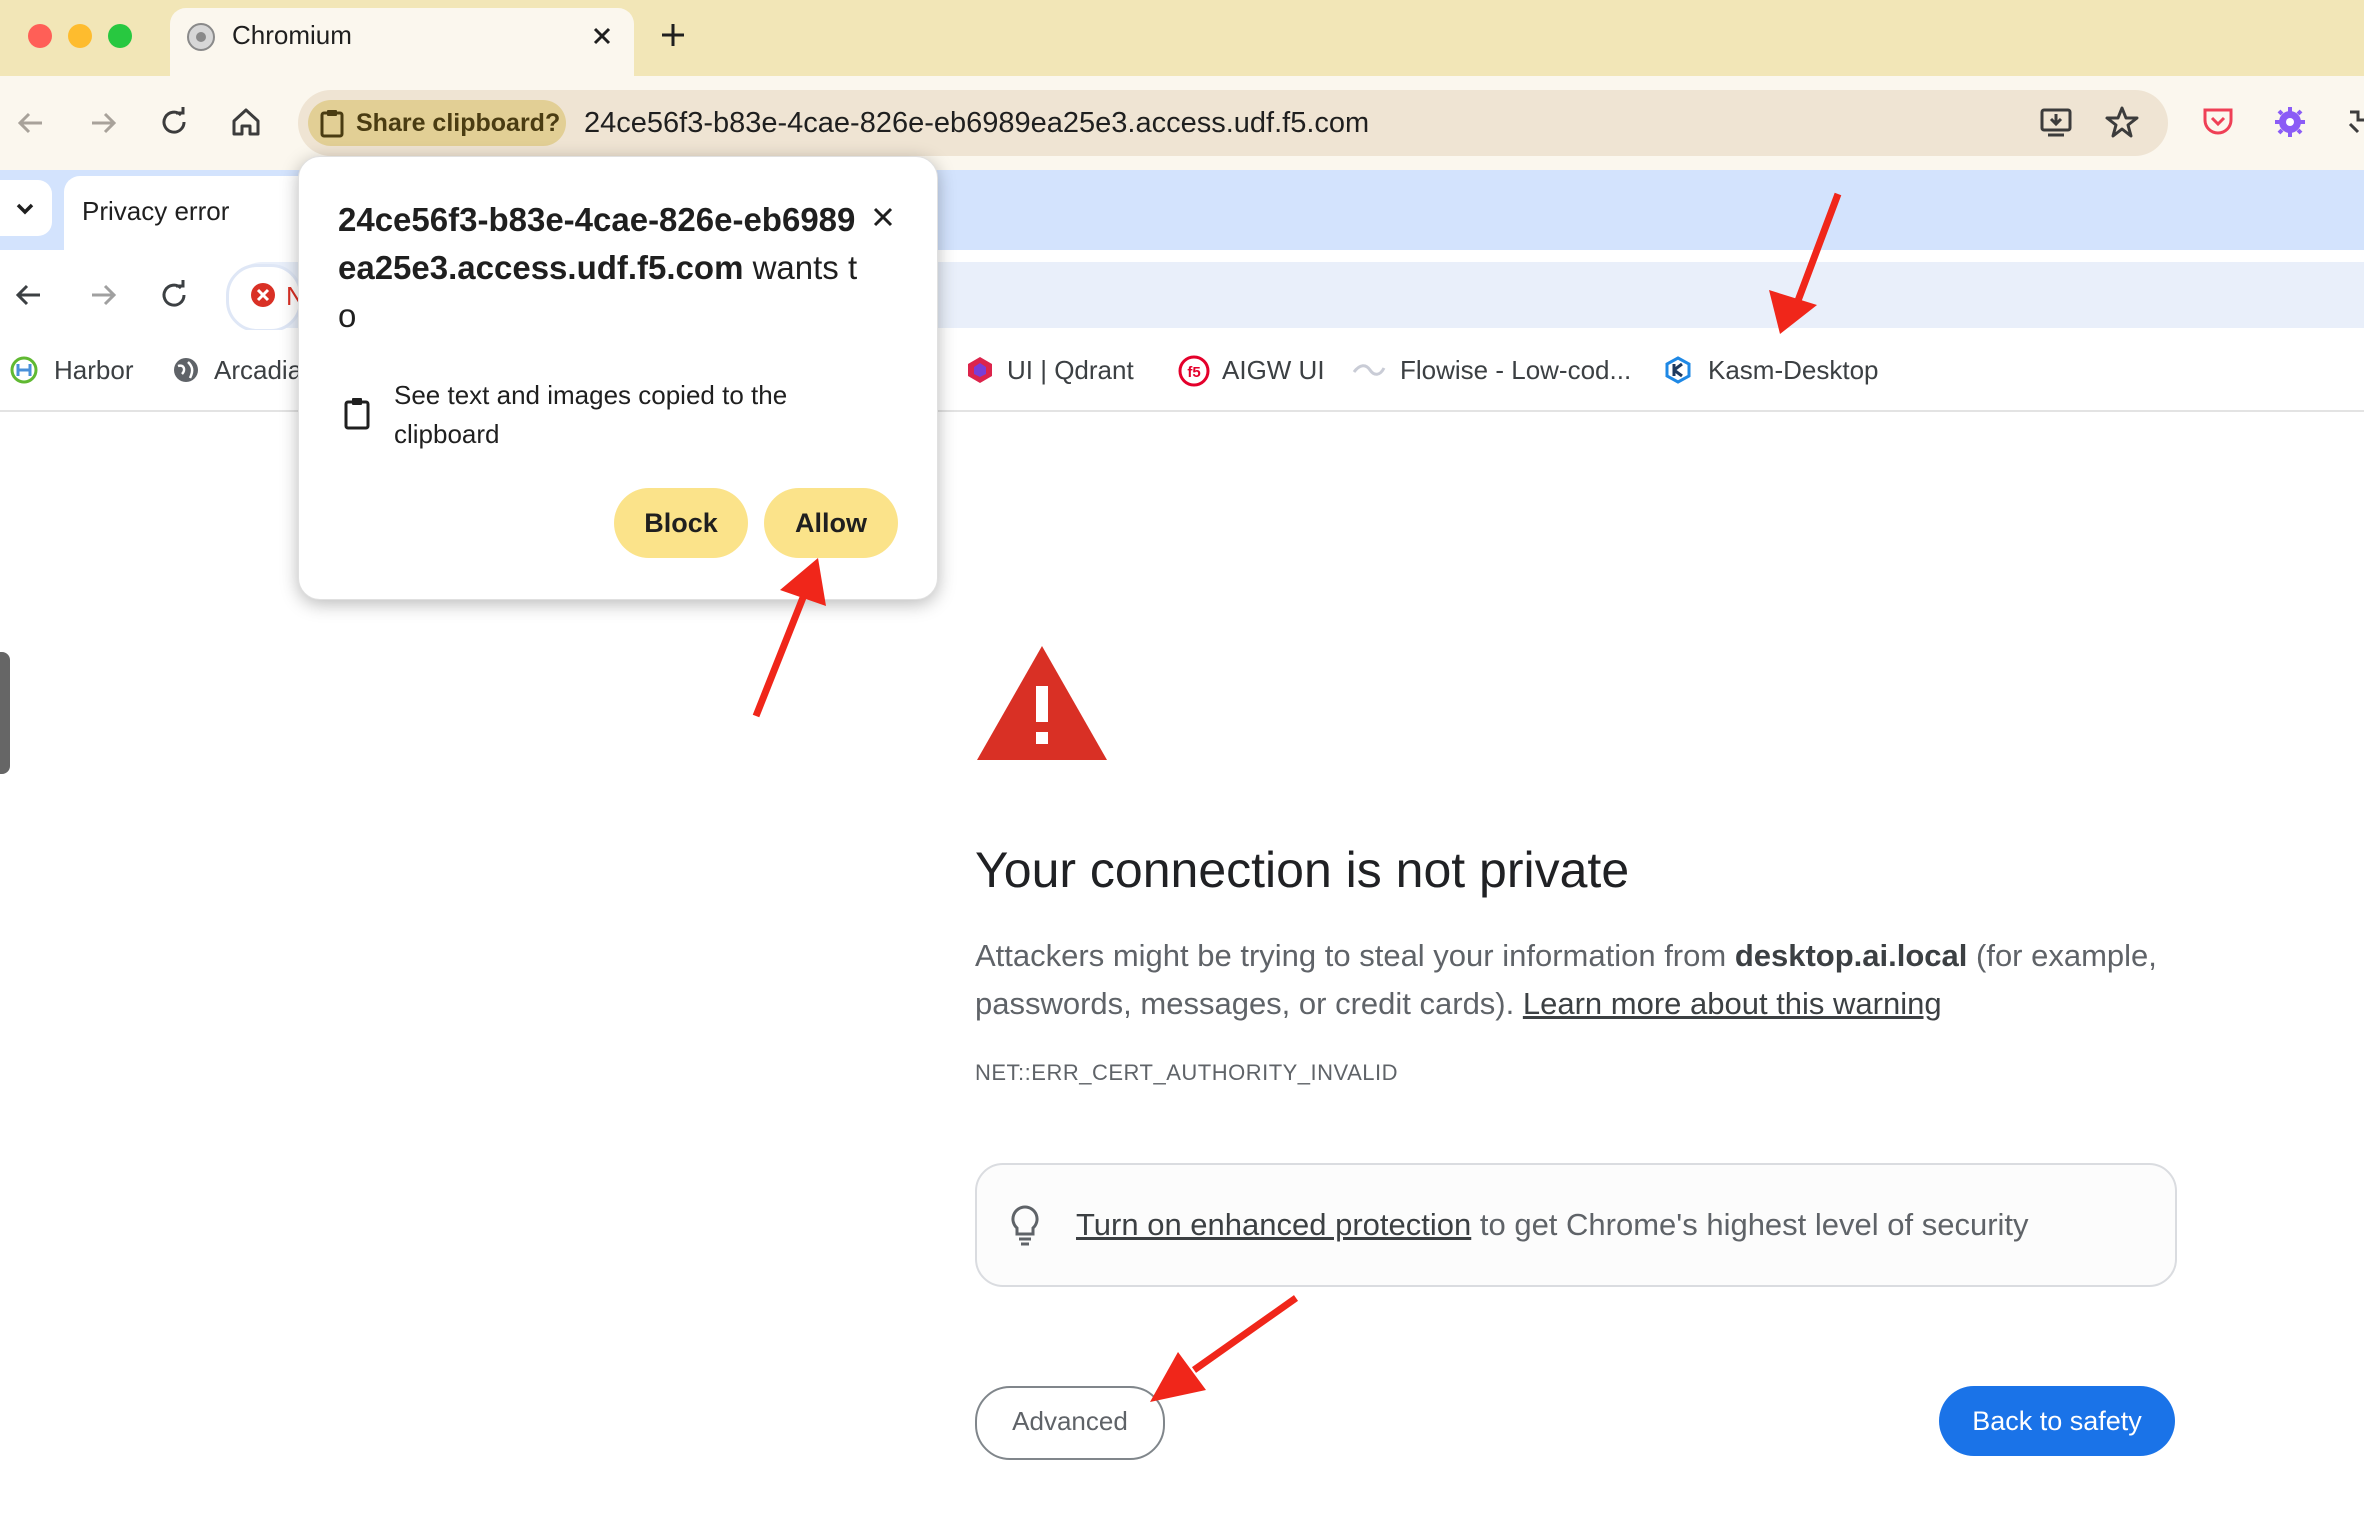 The height and width of the screenshot is (1528, 2364). What do you see at coordinates (2290, 122) in the screenshot?
I see `extension-gear-icon` at bounding box center [2290, 122].